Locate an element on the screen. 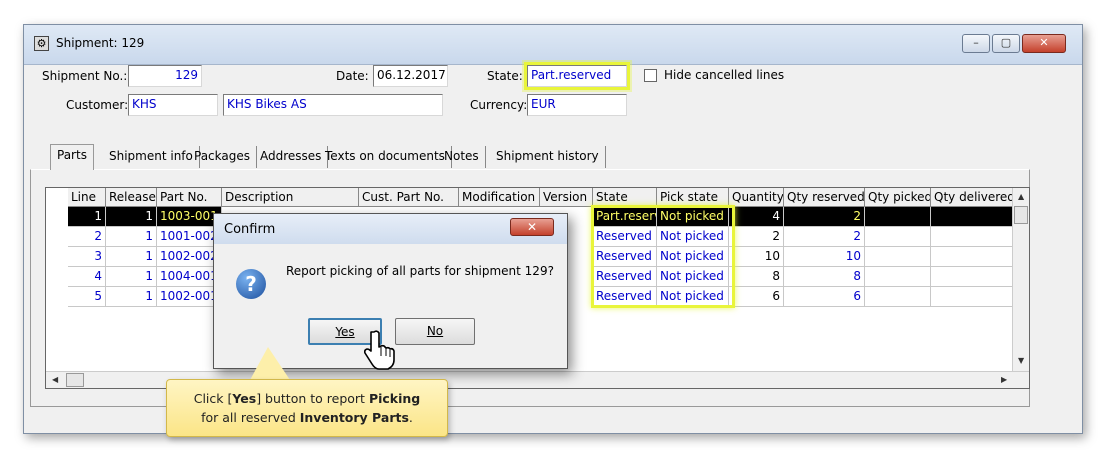  col-header-release: Release is located at coordinates (131, 197).